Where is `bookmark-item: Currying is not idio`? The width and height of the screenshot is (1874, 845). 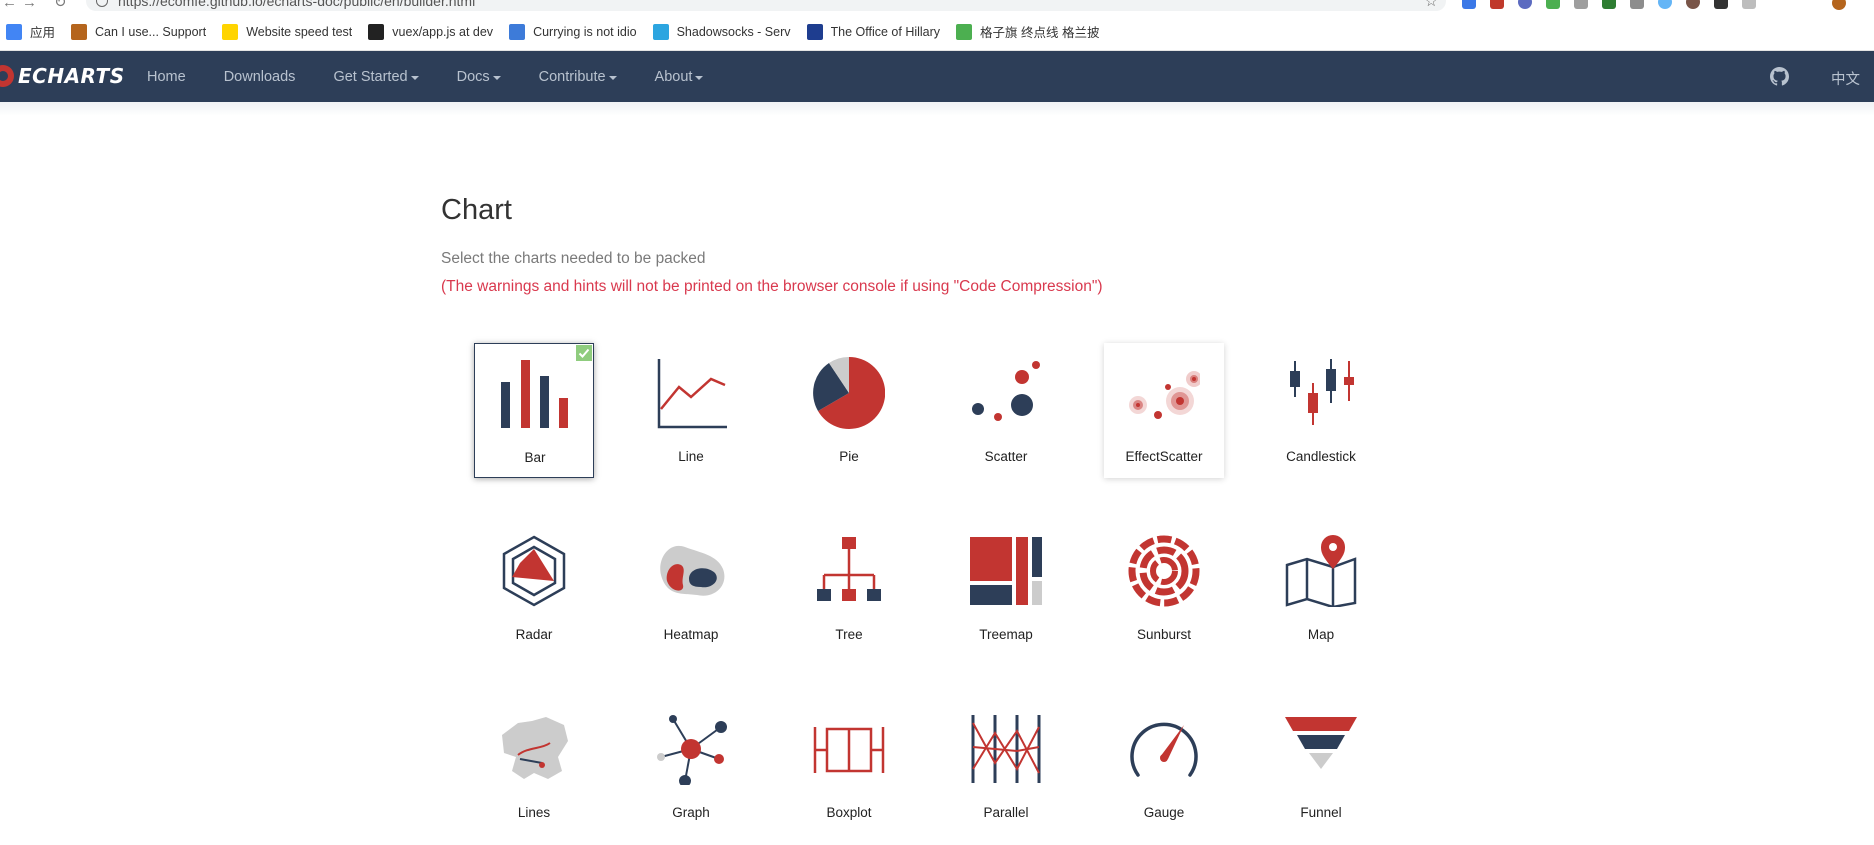
bookmark-item: Currying is not idio is located at coordinates (573, 31).